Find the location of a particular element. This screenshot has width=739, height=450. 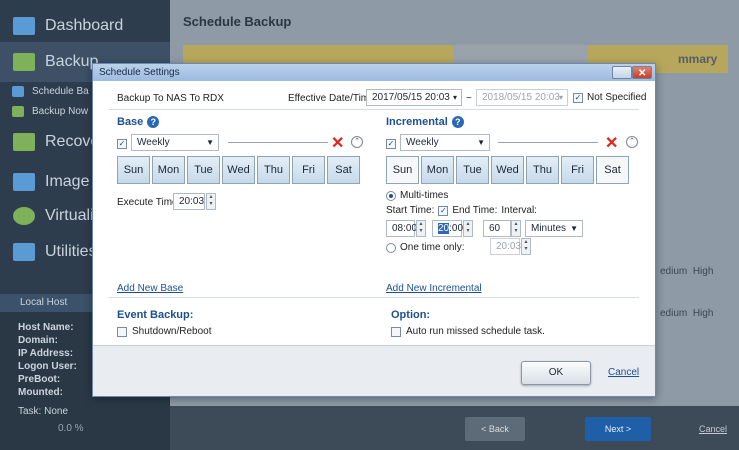

base-day-thu: Thu is located at coordinates (273, 170).